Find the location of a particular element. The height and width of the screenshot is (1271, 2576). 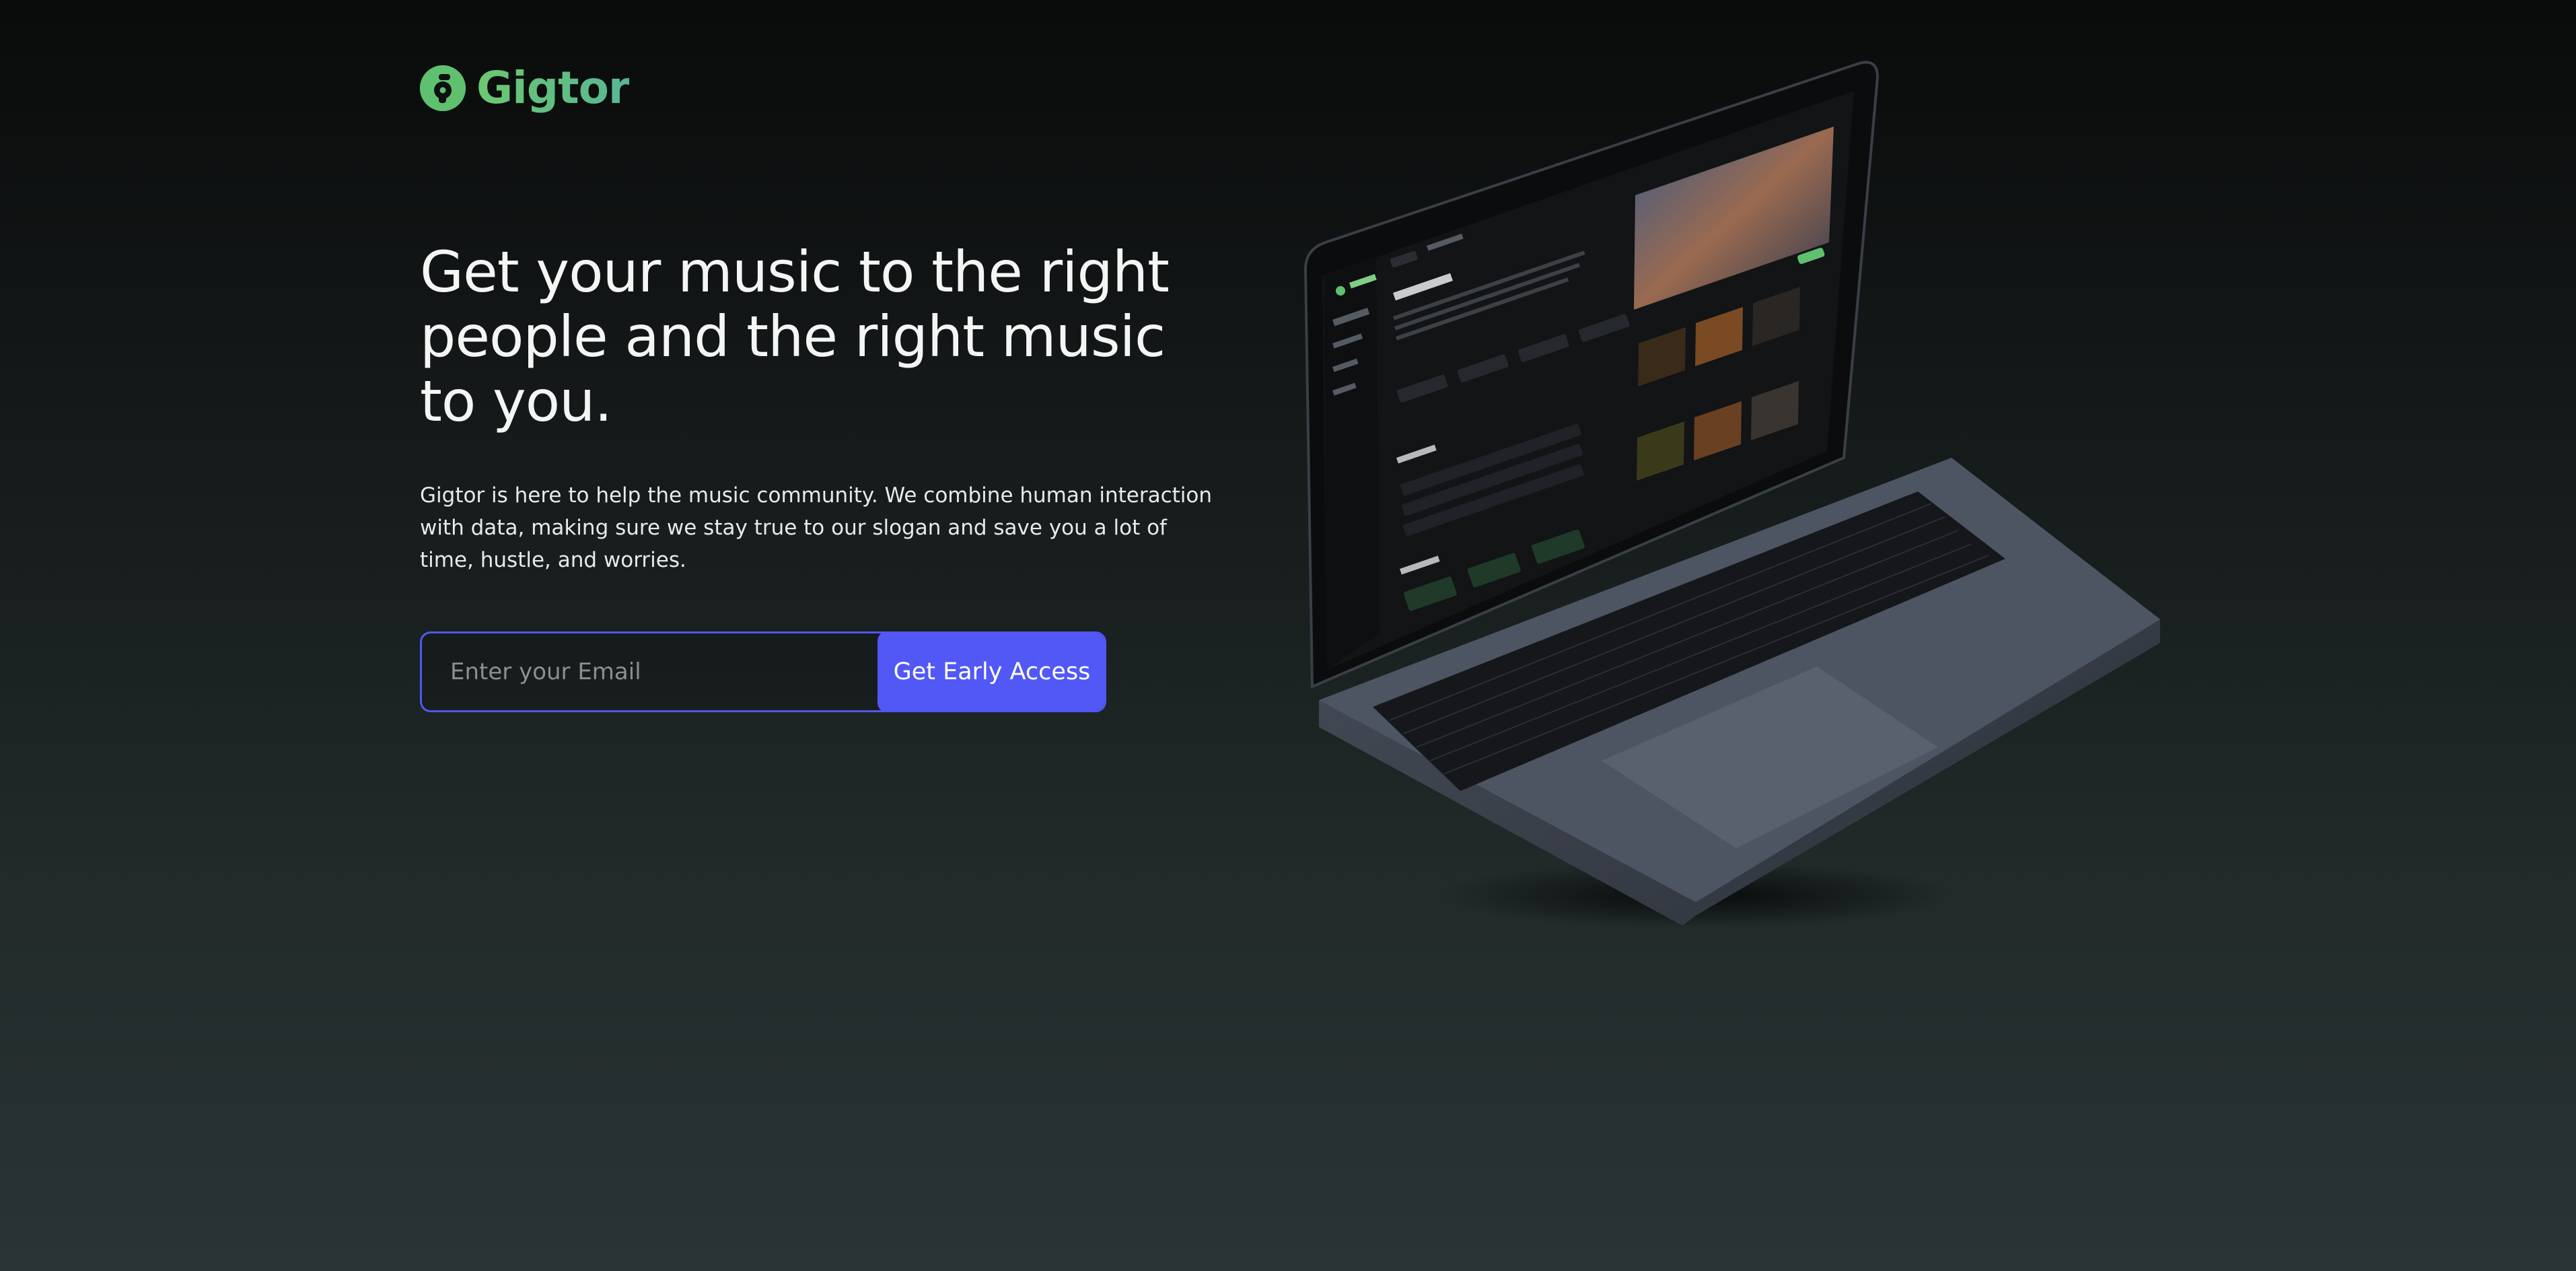

get-early-access-button: Get Early Access is located at coordinates (991, 671).